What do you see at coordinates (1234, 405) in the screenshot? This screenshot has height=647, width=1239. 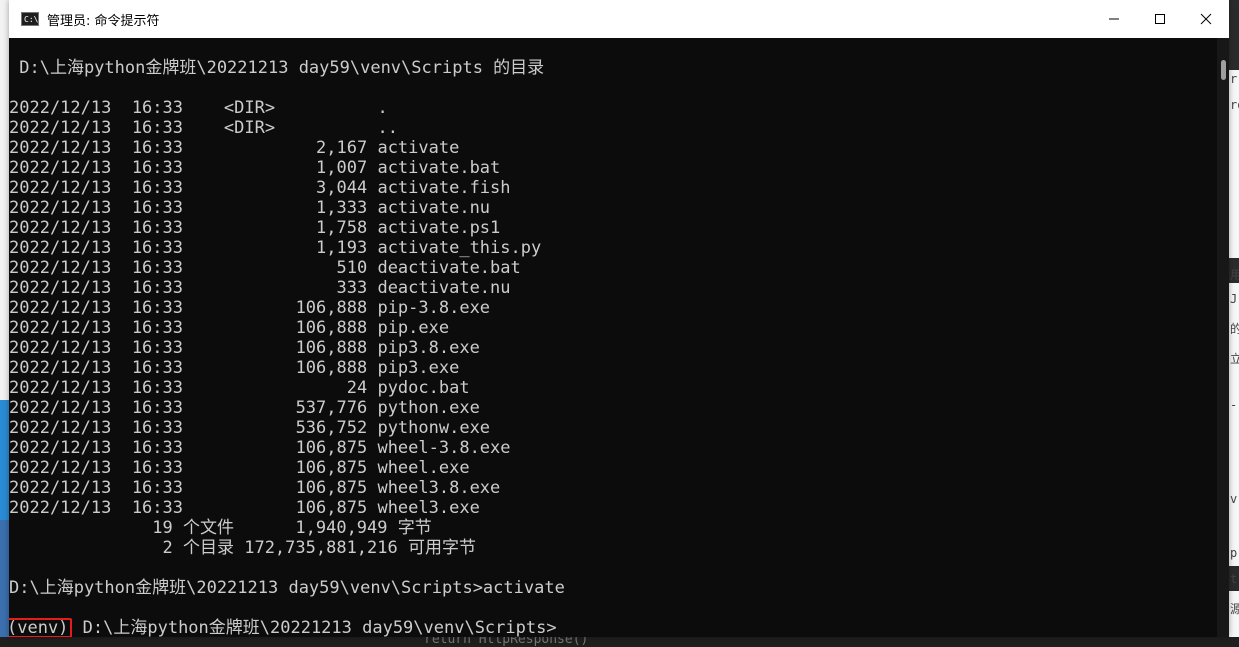 I see `background-glyph: -` at bounding box center [1234, 405].